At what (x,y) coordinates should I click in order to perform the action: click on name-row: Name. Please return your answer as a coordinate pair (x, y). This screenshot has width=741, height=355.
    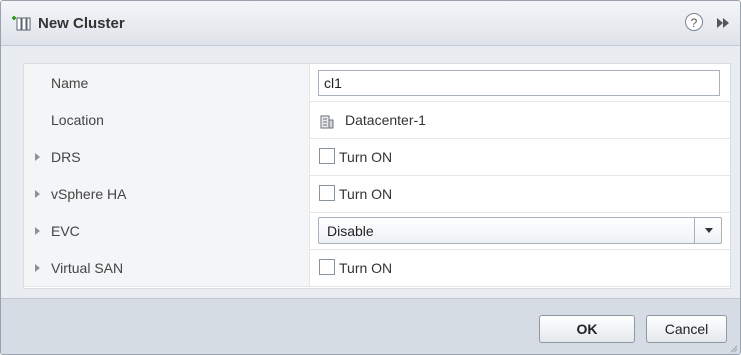
    Looking at the image, I should click on (377, 83).